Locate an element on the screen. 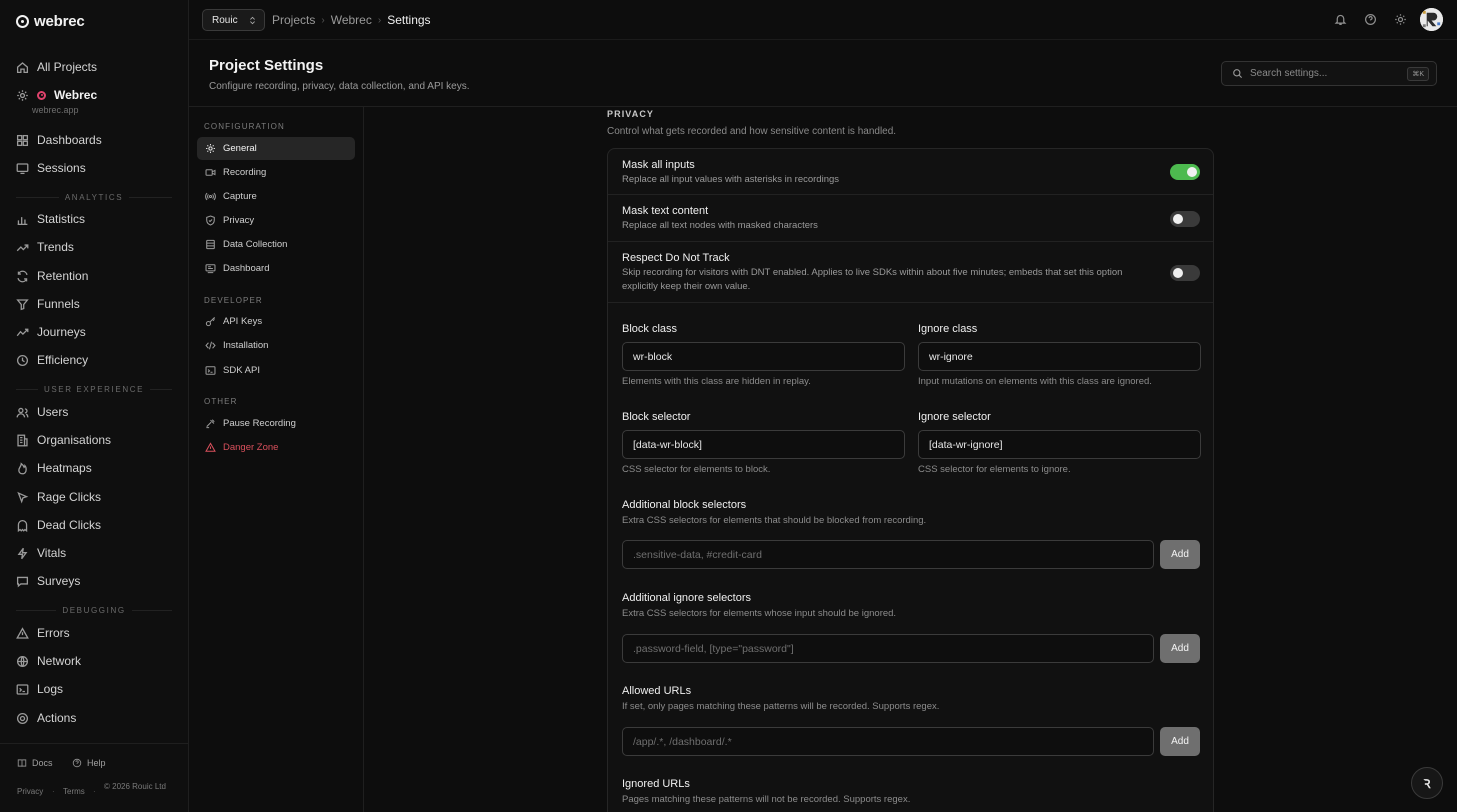  sidebar-item-dead-clicks: Dead Clicks is located at coordinates (58, 525).